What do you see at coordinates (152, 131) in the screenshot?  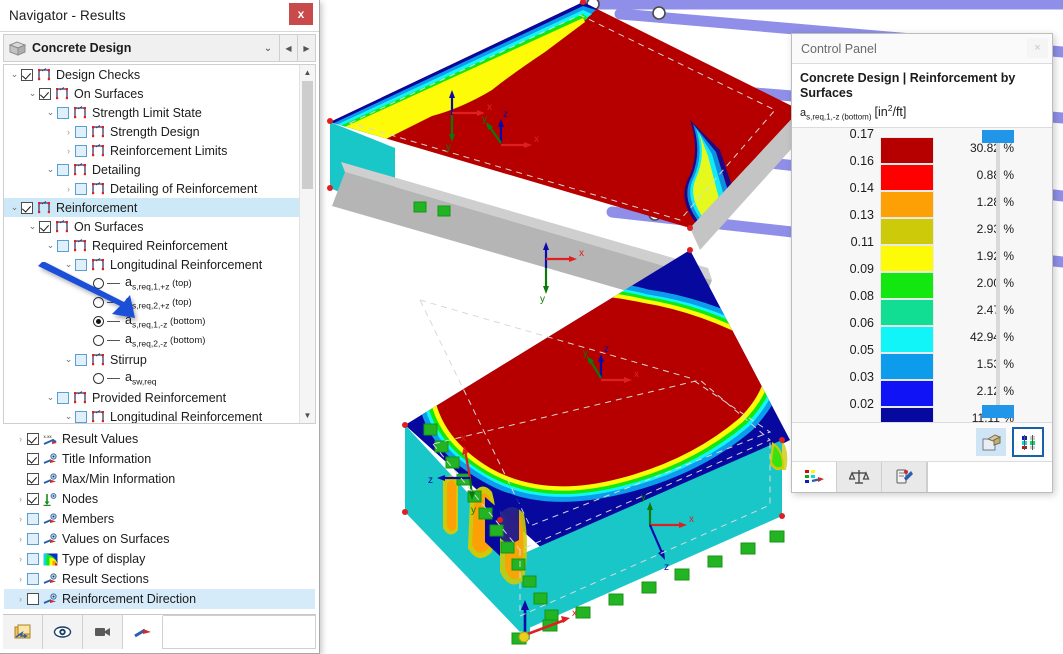 I see `tree-item: › Strength Design` at bounding box center [152, 131].